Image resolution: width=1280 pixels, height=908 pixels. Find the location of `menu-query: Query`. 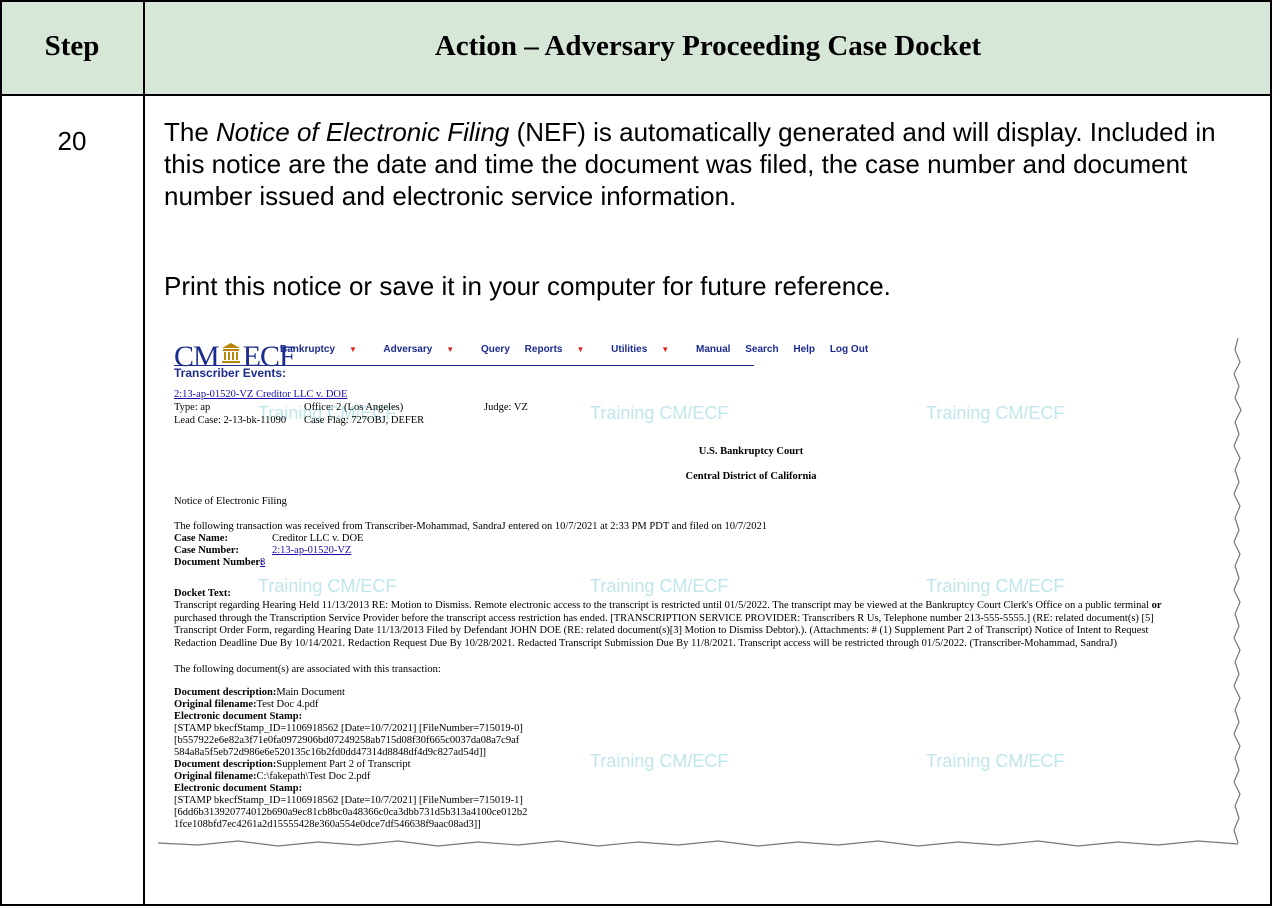

menu-query: Query is located at coordinates (495, 349).